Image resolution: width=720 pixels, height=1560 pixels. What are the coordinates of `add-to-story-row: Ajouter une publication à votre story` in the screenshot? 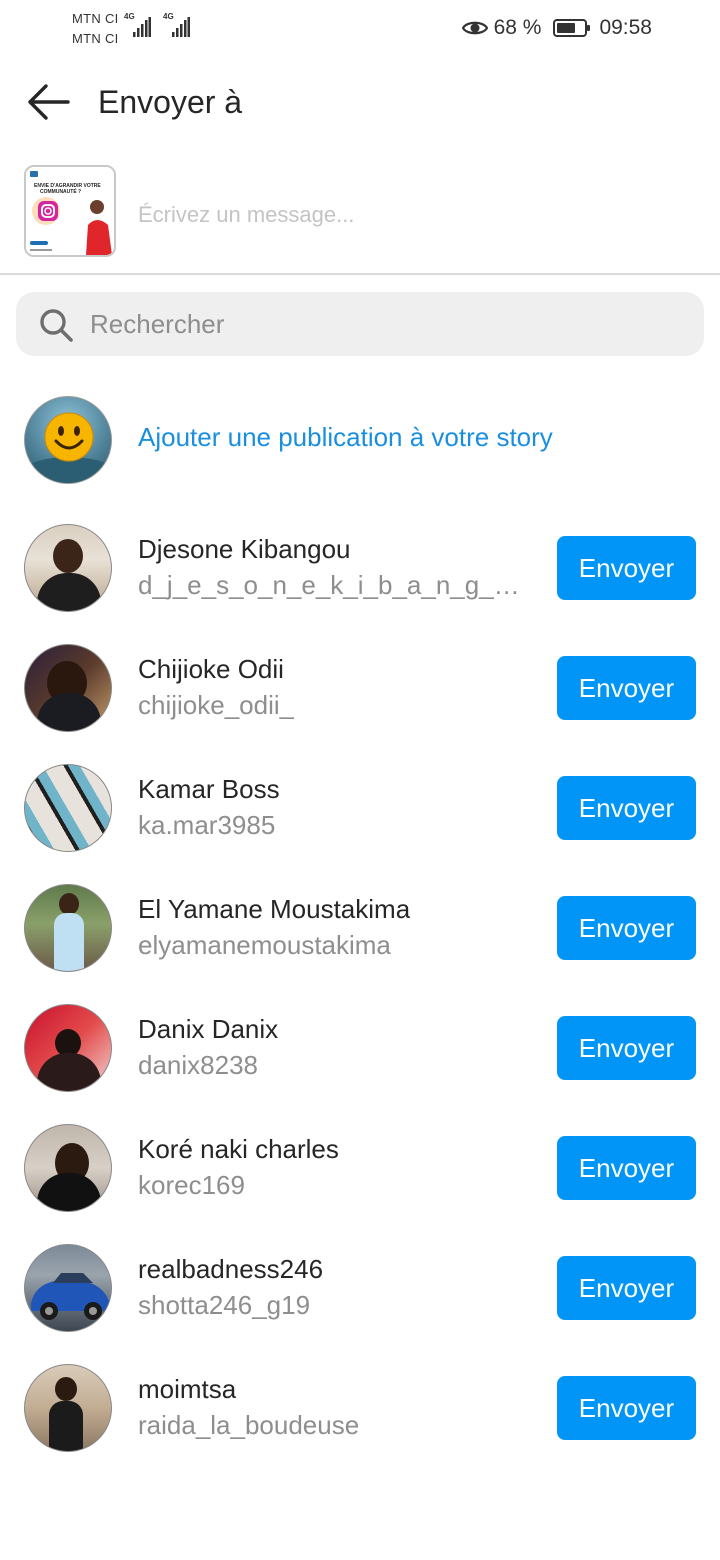 It's located at (360, 440).